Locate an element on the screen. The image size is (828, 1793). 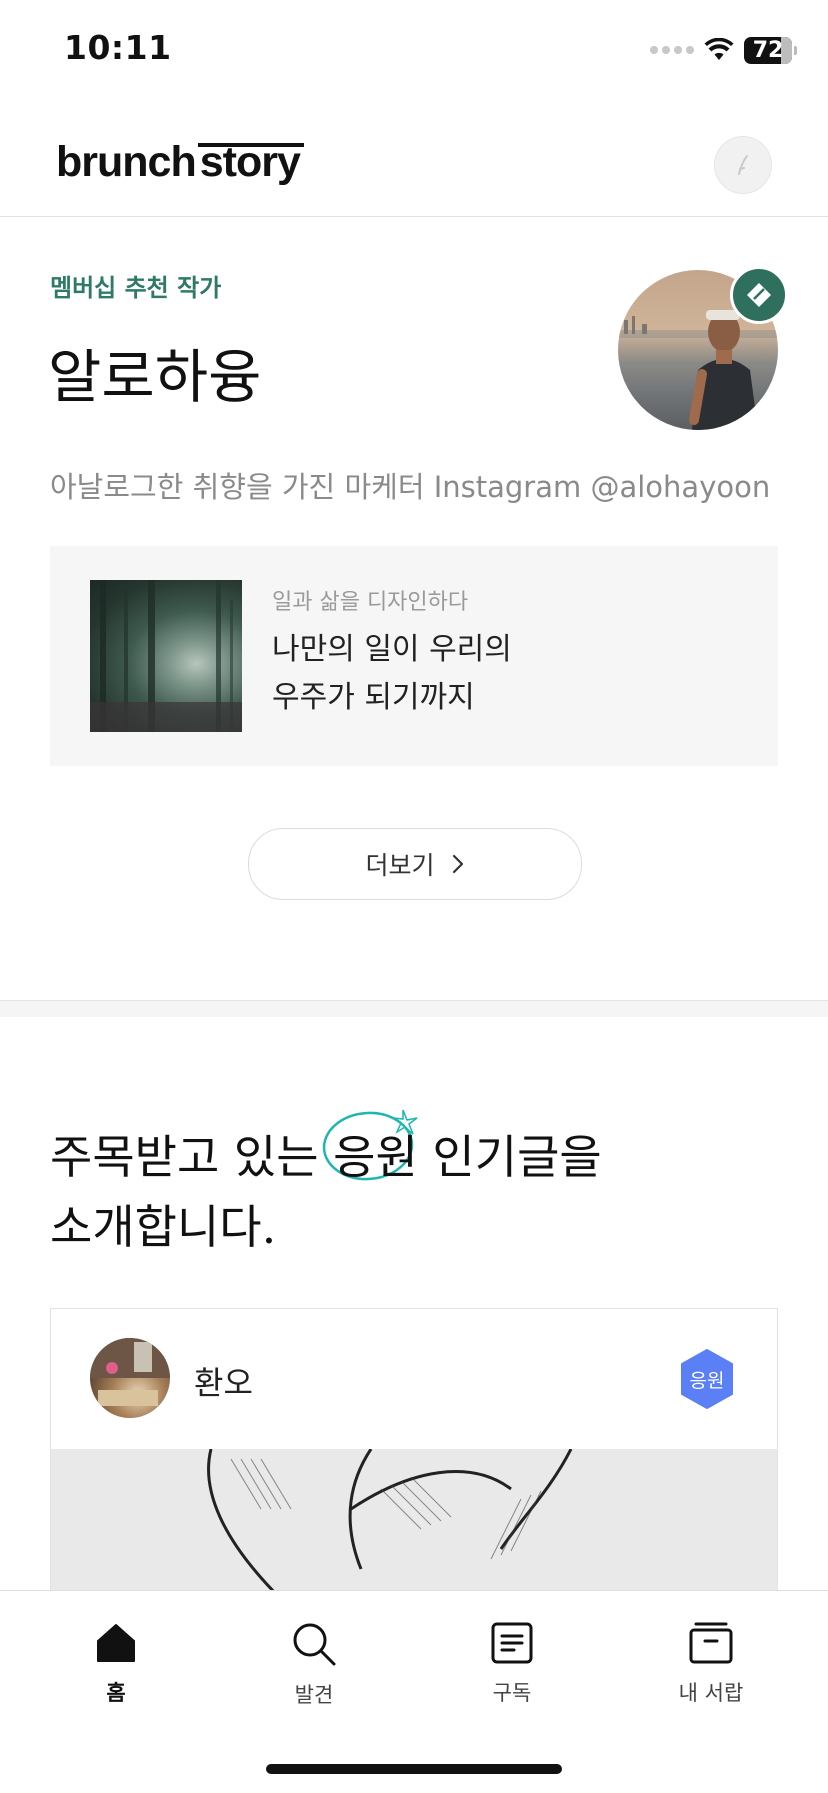
title-line2: 소개합니다. is located at coordinates (163, 1227).